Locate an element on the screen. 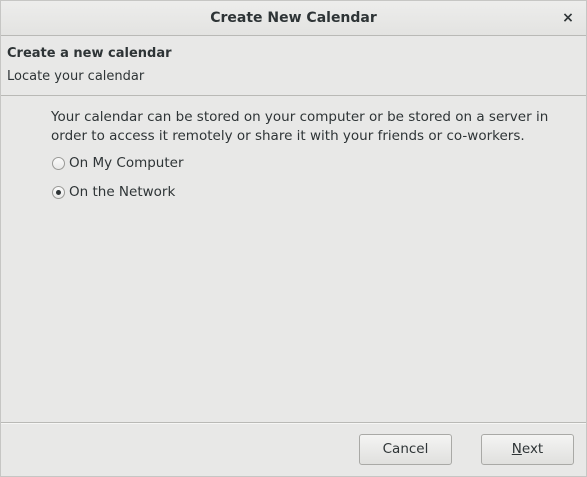 Image resolution: width=587 pixels, height=477 pixels. wizard-page-subtitle: Locate your calendar is located at coordinates (76, 76).